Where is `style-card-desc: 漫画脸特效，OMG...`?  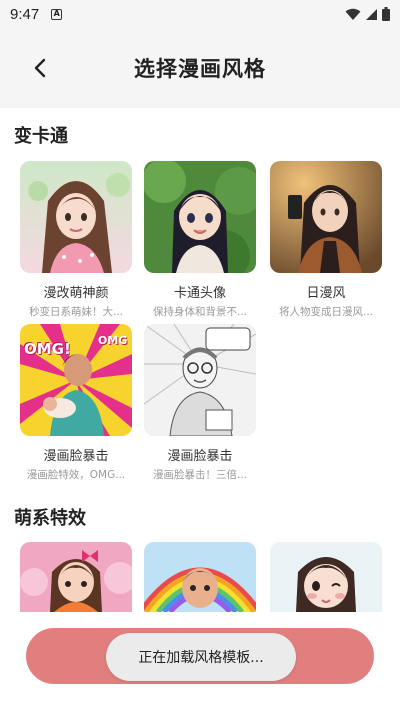
style-card-desc: 漫画脸特效，OMG... is located at coordinates (76, 475).